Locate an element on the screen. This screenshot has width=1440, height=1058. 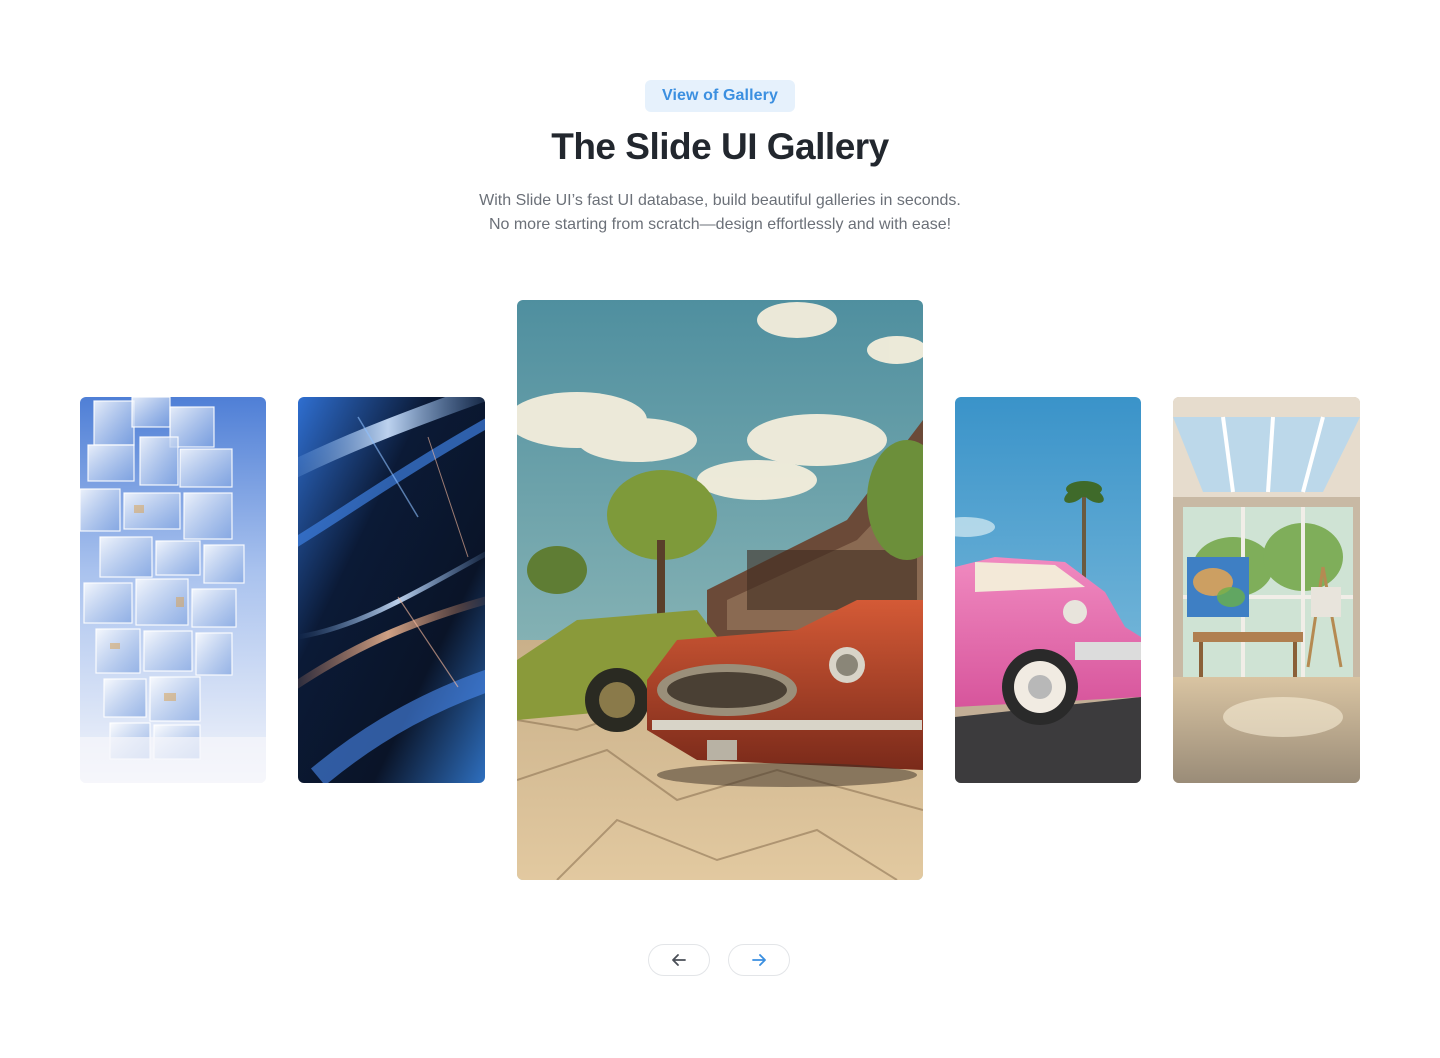
gallery-slide-art-studio is located at coordinates (1266, 590).